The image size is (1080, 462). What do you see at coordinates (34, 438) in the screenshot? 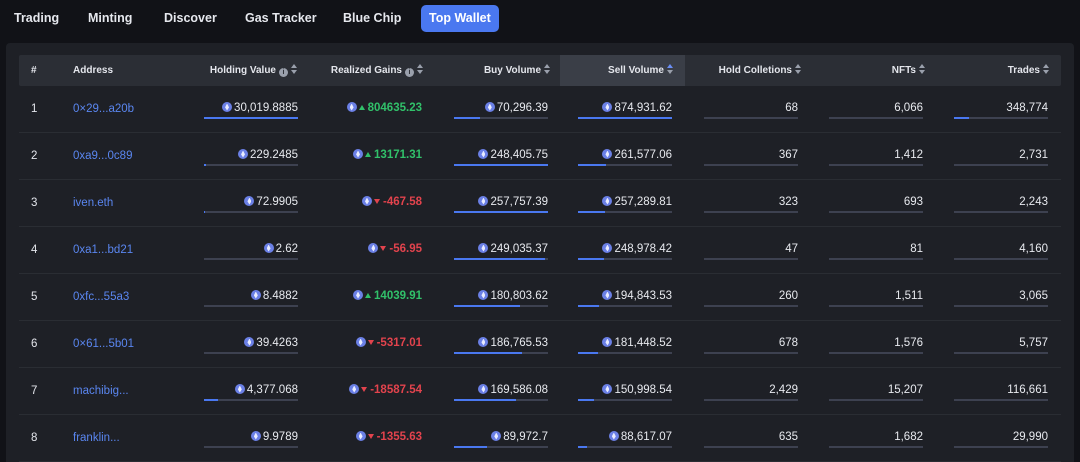
I see `rank: 8` at bounding box center [34, 438].